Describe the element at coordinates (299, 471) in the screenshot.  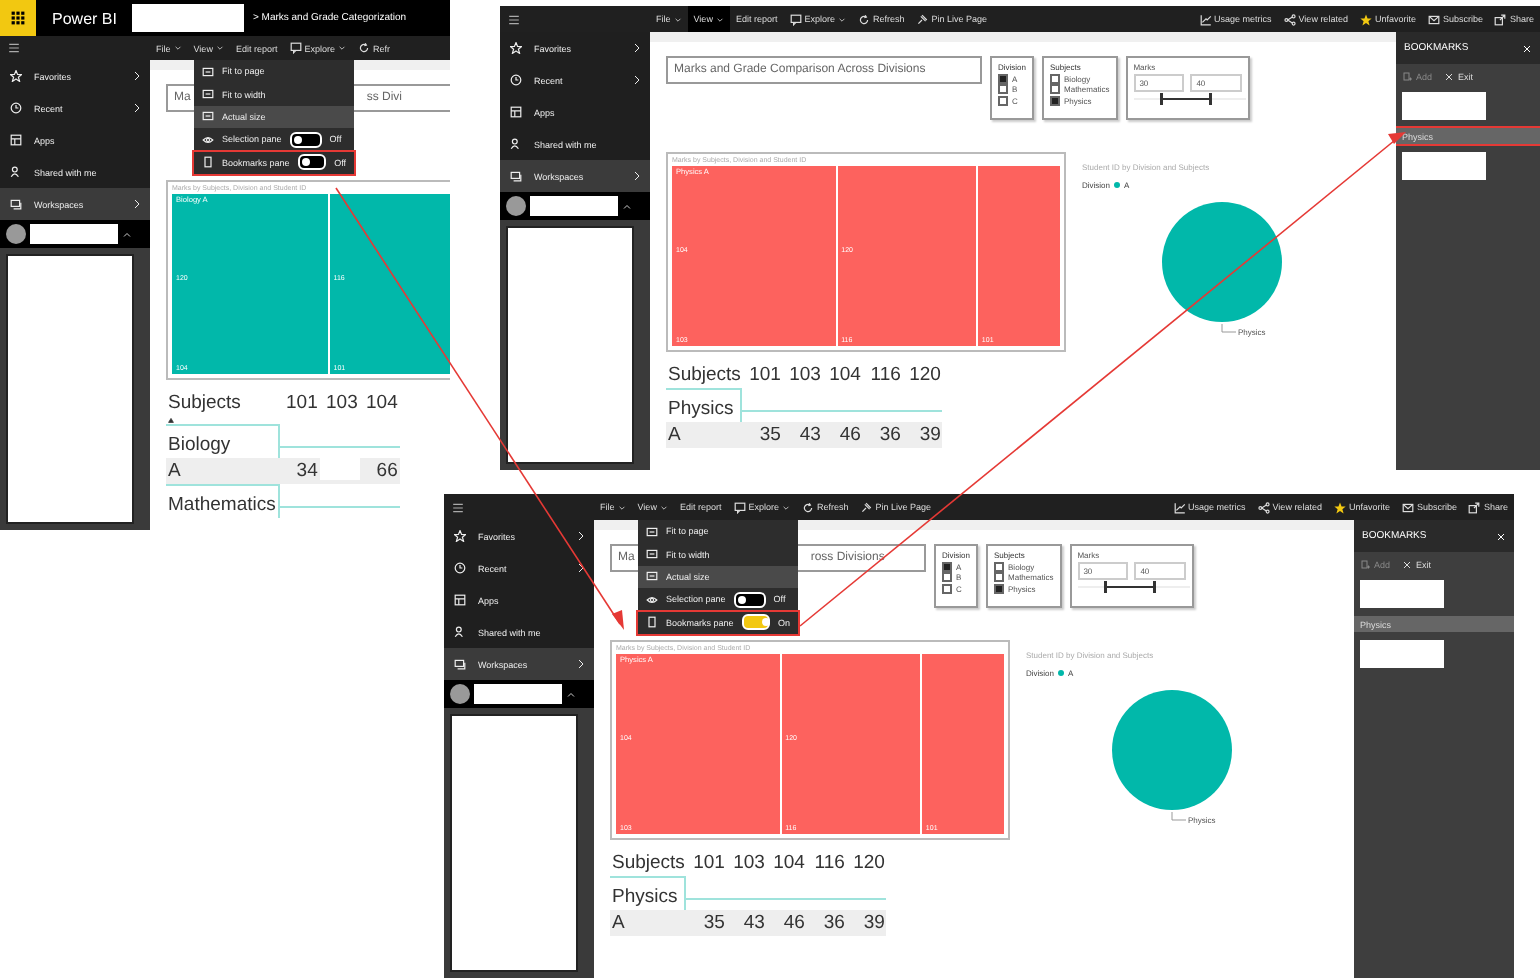
I see `table-cell: 34` at that location.